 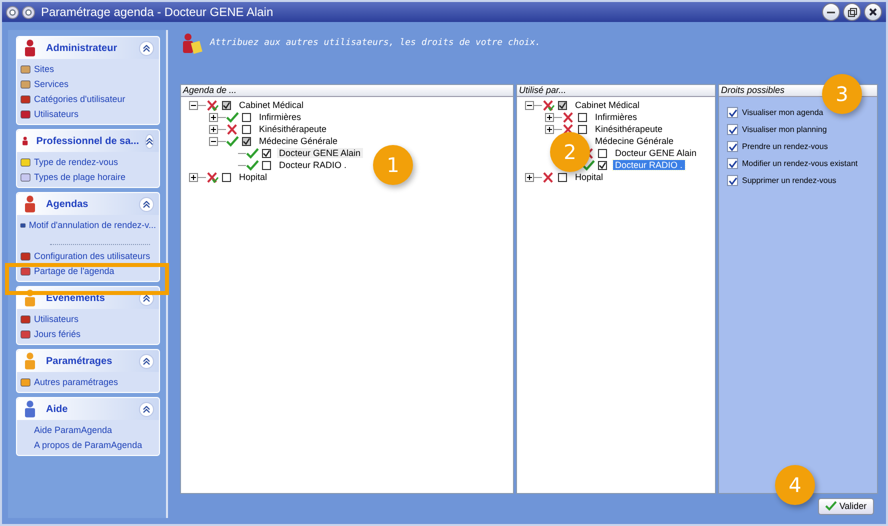 I want to click on sidebar-link: A propos de ParamAgenda, so click(x=88, y=445).